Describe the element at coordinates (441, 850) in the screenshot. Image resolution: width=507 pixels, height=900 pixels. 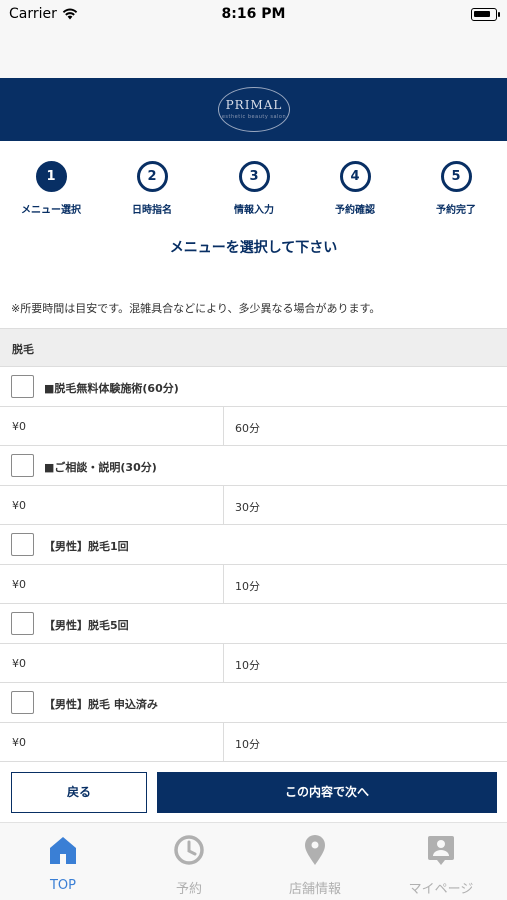
I see `profile-card-icon` at that location.